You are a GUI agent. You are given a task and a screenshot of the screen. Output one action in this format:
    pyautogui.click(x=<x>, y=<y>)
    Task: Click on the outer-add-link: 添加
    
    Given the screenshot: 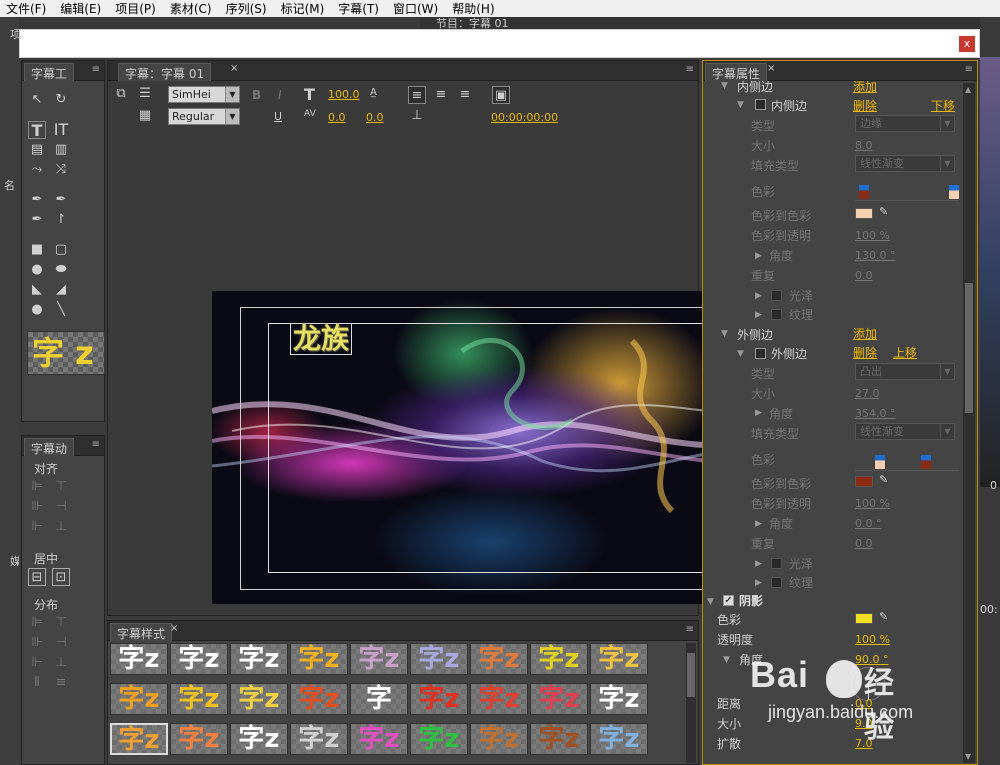 What is the action you would take?
    pyautogui.click(x=865, y=333)
    